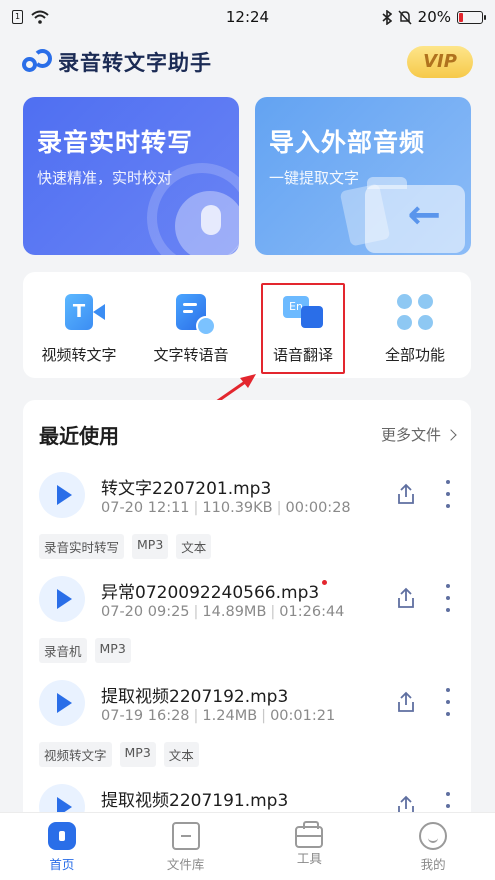 This screenshot has width=495, height=880. What do you see at coordinates (471, 17) in the screenshot?
I see `battery-icon` at bounding box center [471, 17].